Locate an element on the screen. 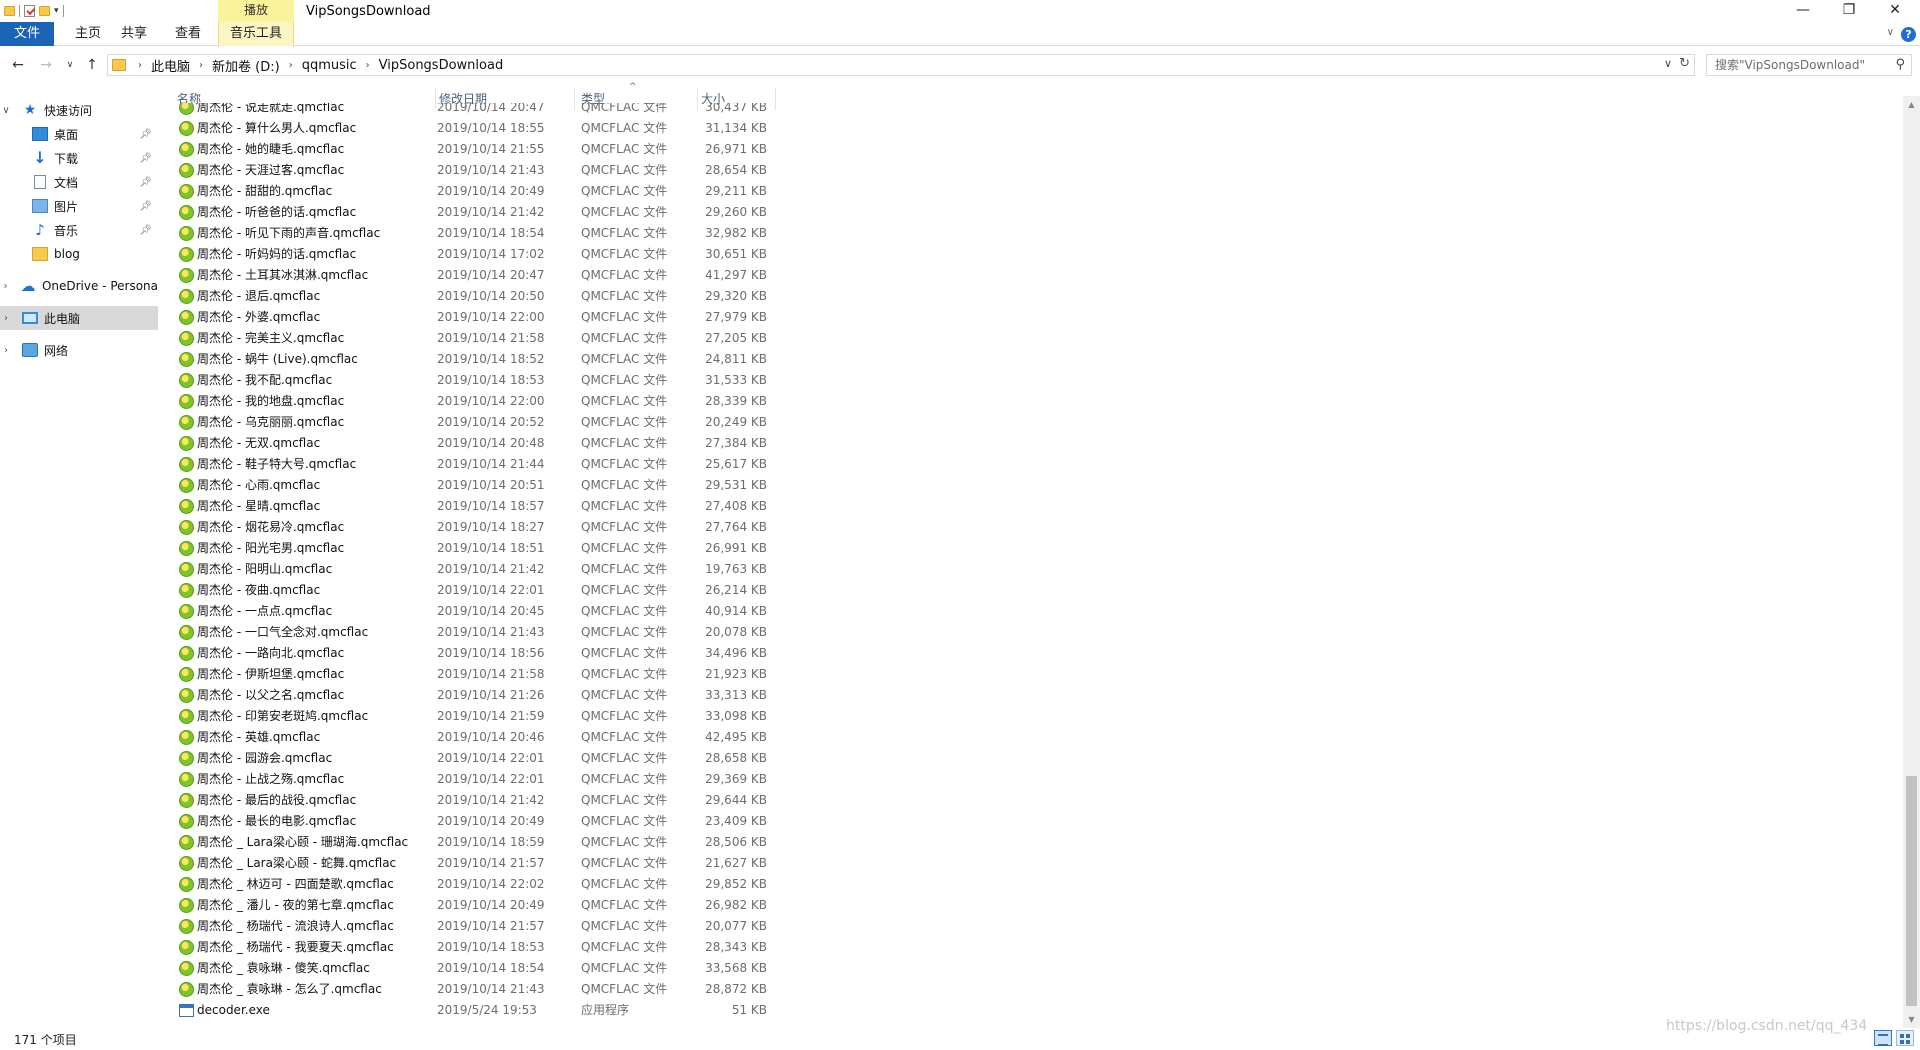  up-button: ↑ is located at coordinates (92, 65).